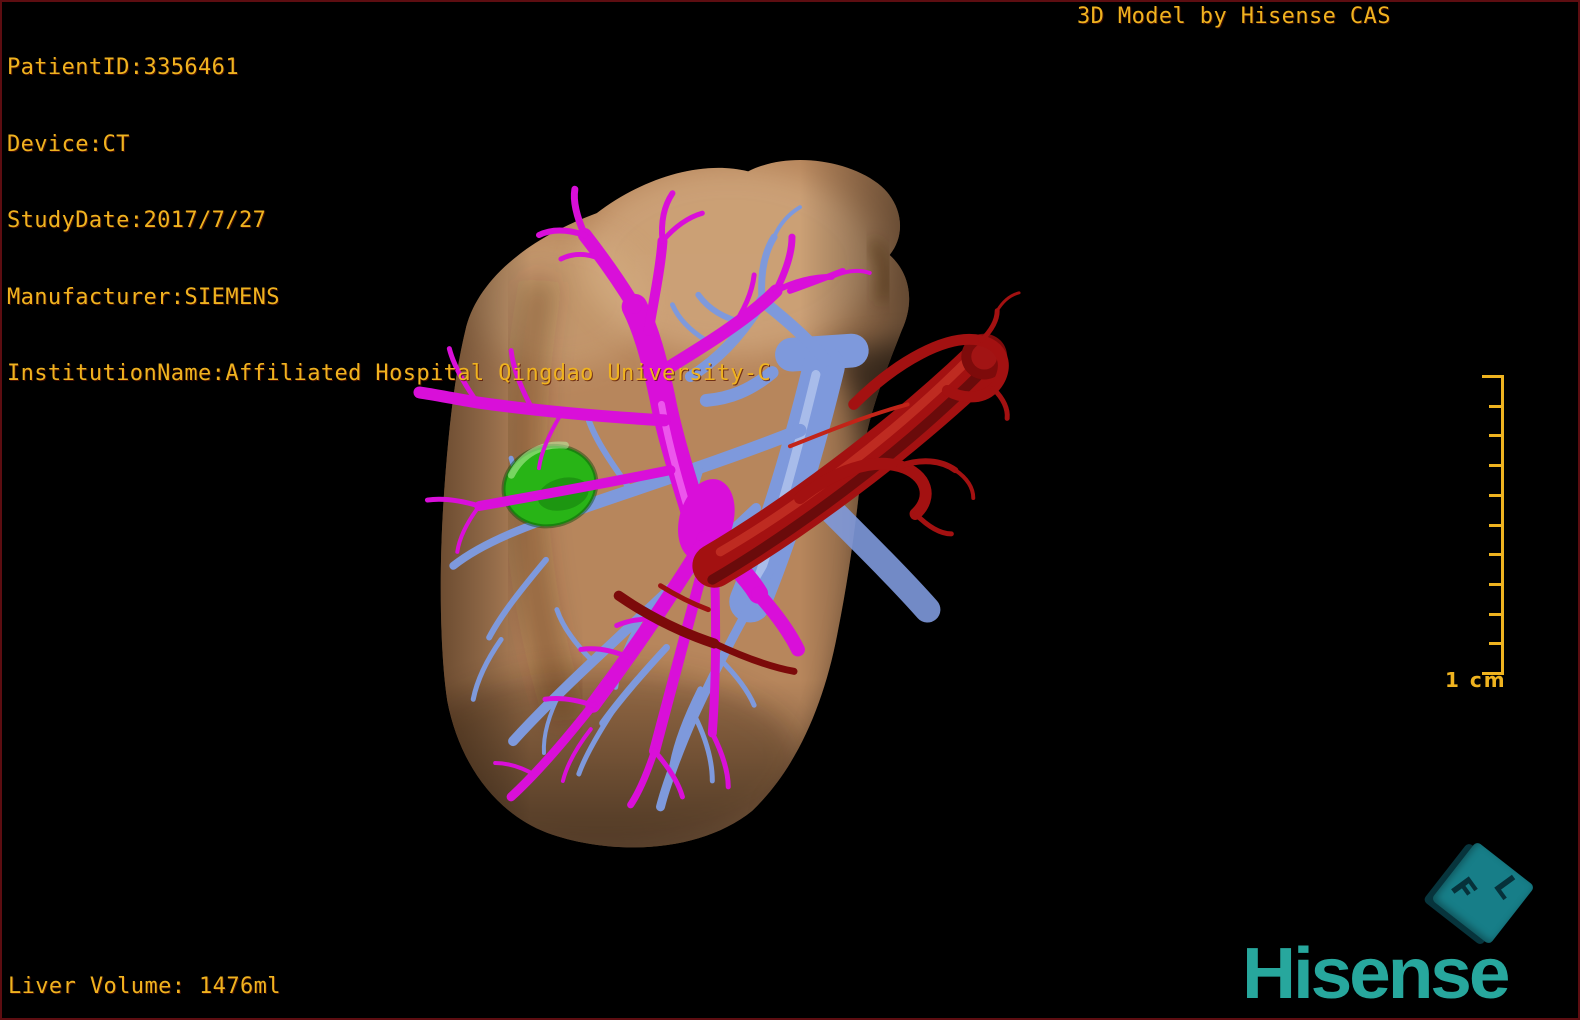  I want to click on scale-bar-label: 1 cm, so click(1476, 680).